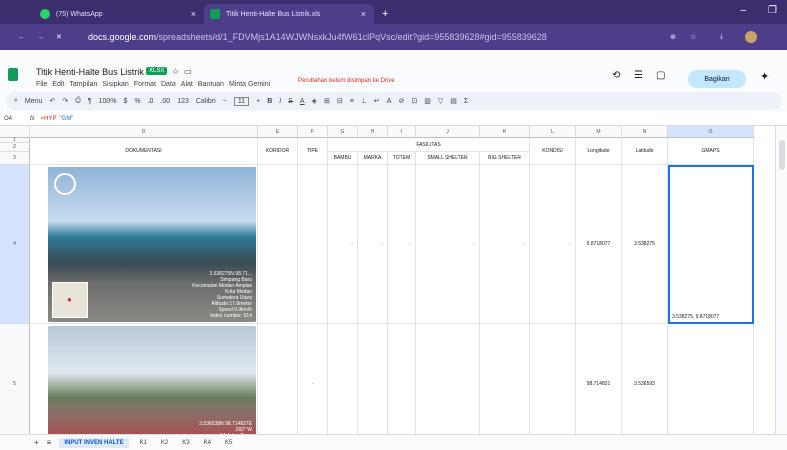 The width and height of the screenshot is (787, 450). I want to click on text-color-icon: A, so click(302, 101).